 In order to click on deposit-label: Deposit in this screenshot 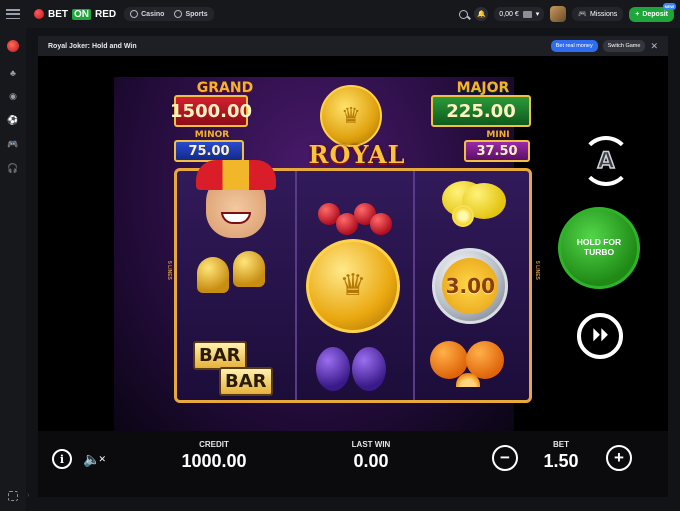, I will do `click(655, 14)`.